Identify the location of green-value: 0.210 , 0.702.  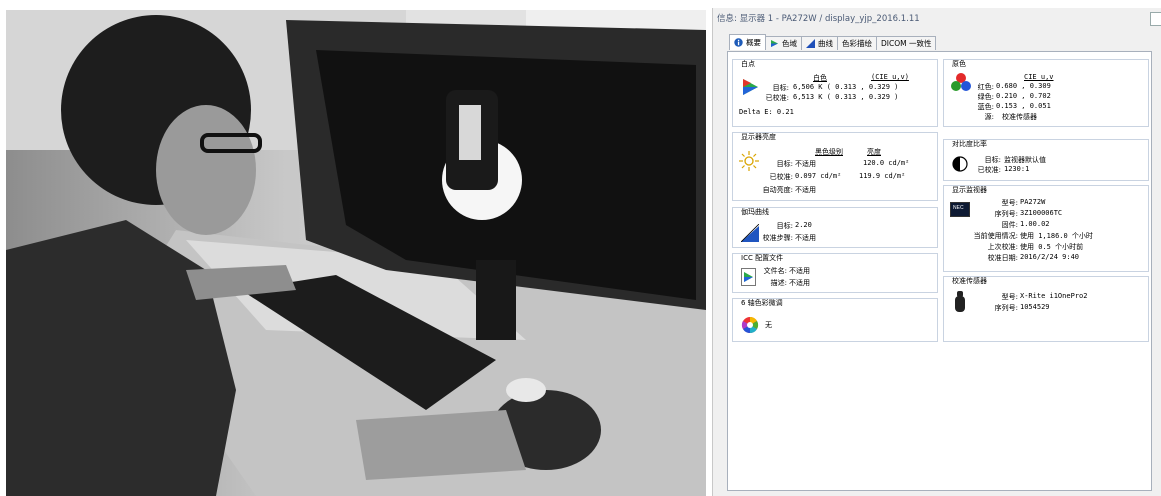
(1023, 96).